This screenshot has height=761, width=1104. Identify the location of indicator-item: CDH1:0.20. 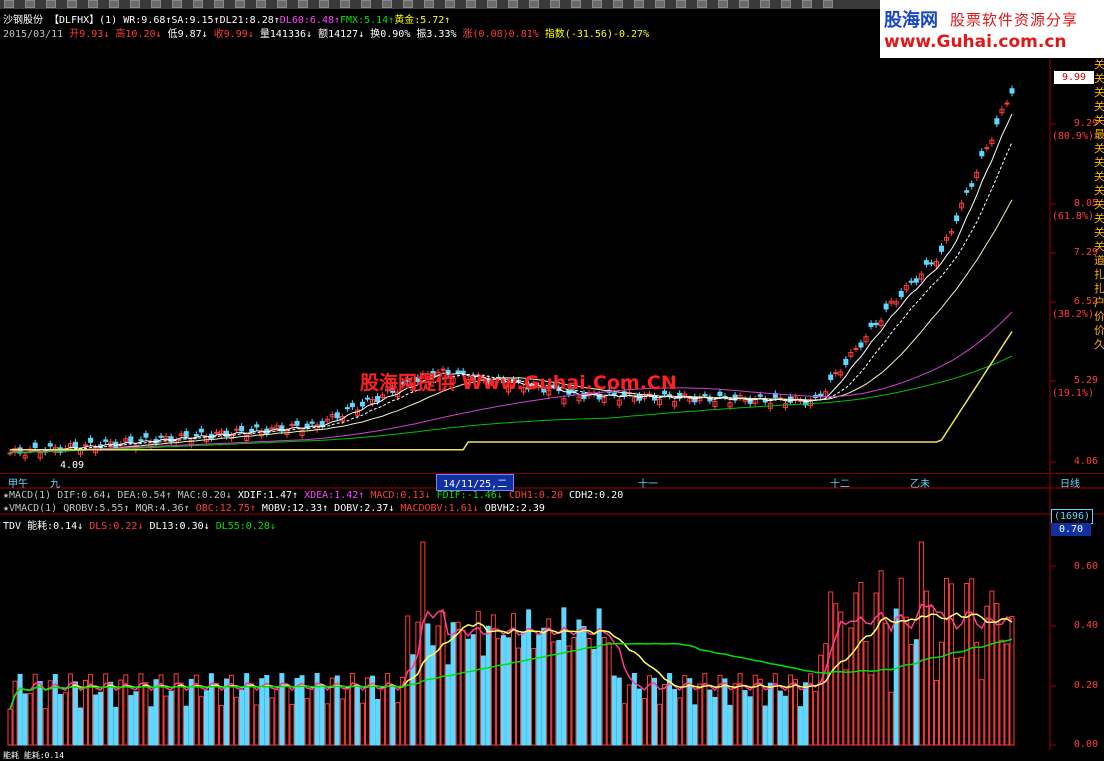
(539, 495).